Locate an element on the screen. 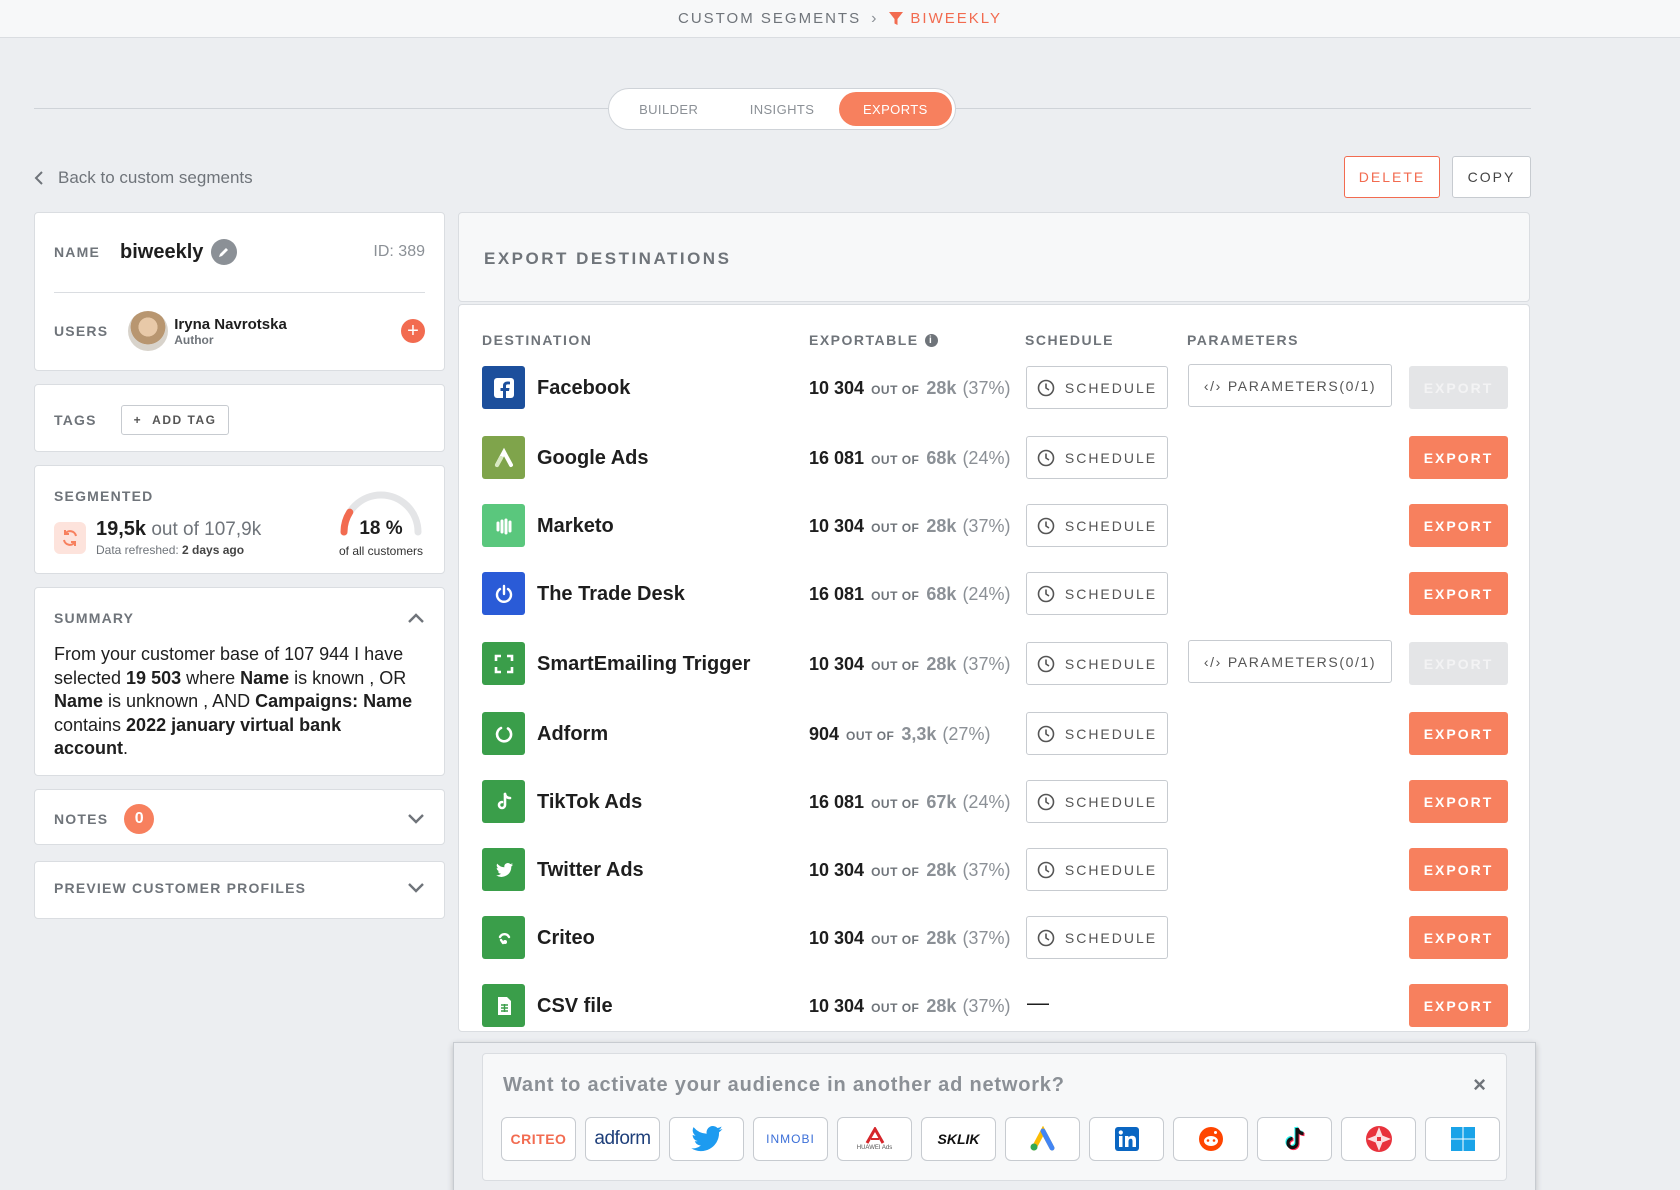  notes-count-badge: 0 is located at coordinates (139, 819).